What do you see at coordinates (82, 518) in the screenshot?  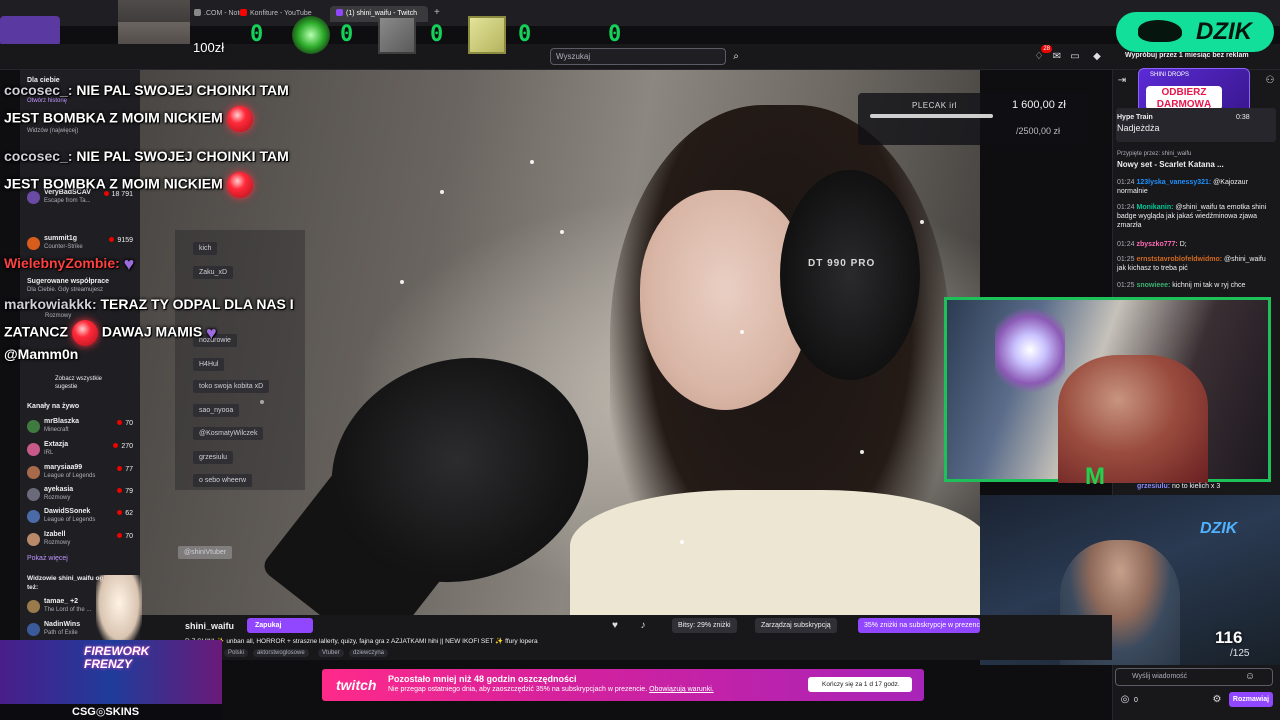 I see `sidebar-channel: DawidSSonek League of Legends 62` at bounding box center [82, 518].